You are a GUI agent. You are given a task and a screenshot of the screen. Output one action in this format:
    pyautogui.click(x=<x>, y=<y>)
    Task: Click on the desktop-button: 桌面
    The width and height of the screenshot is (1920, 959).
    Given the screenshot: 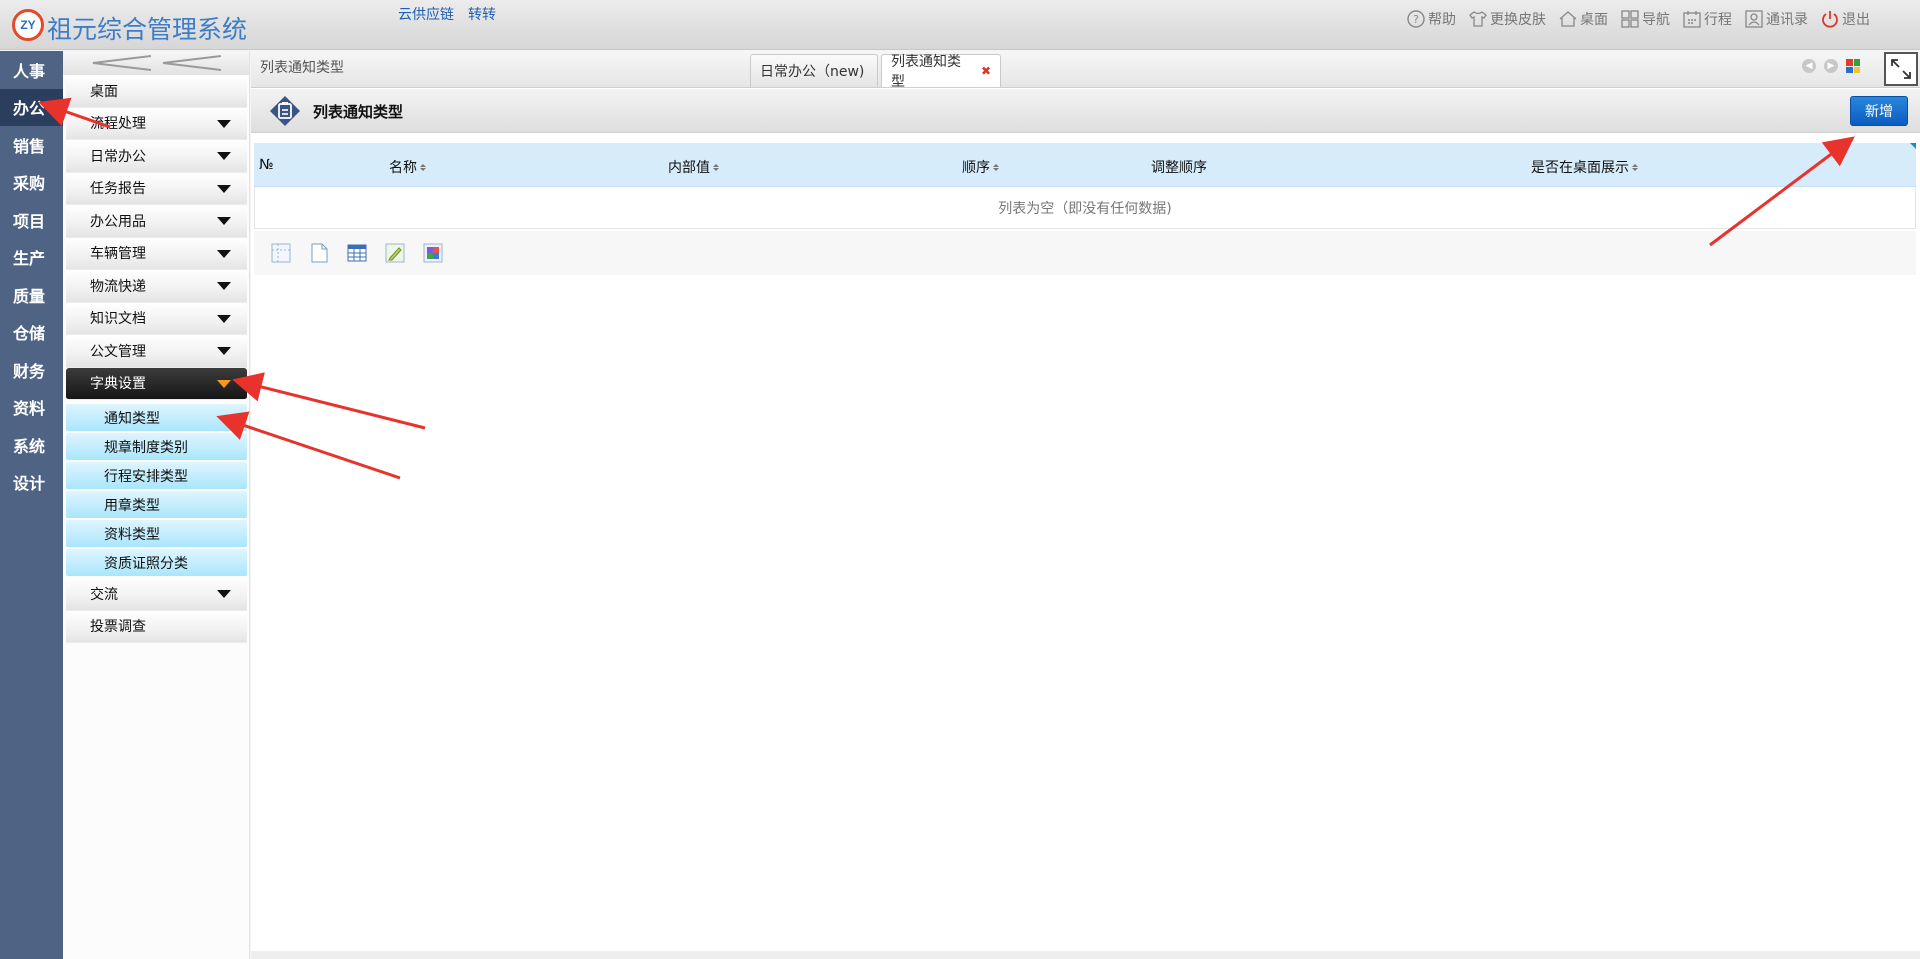 What is the action you would take?
    pyautogui.click(x=1583, y=19)
    